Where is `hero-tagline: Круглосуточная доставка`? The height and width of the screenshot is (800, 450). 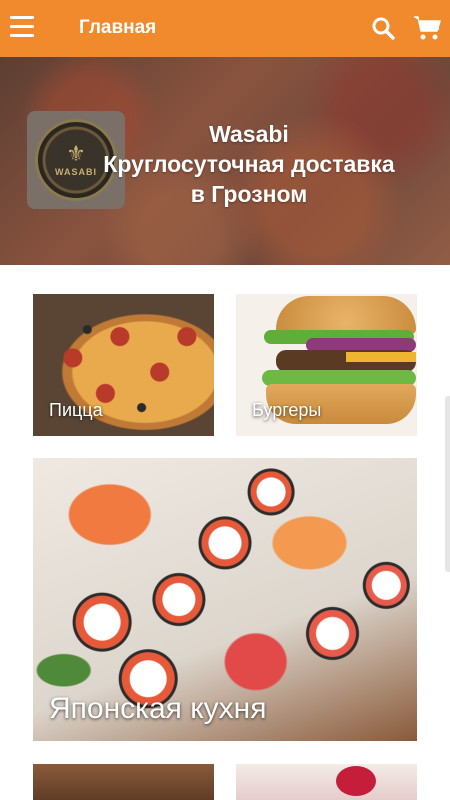
hero-tagline: Круглосуточная доставка is located at coordinates (249, 164).